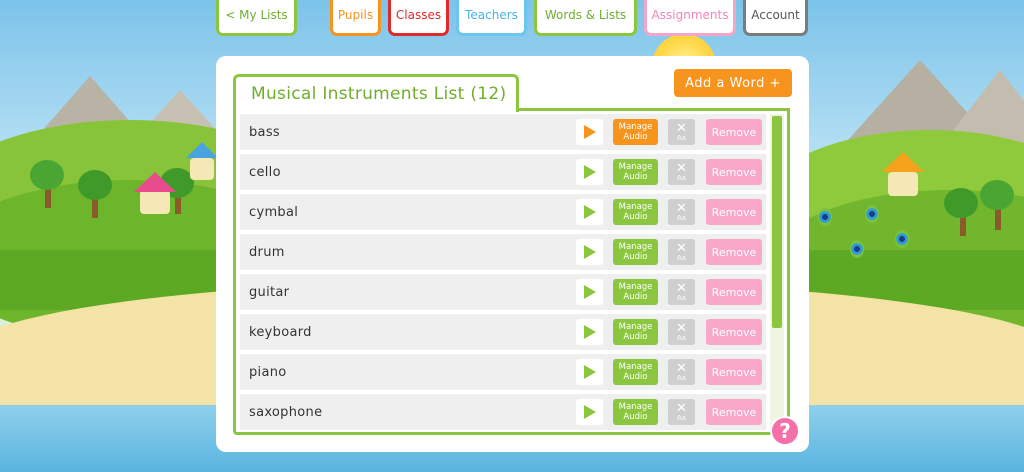 The width and height of the screenshot is (1024, 472). Describe the element at coordinates (264, 132) in the screenshot. I see `word-label: bass` at that location.